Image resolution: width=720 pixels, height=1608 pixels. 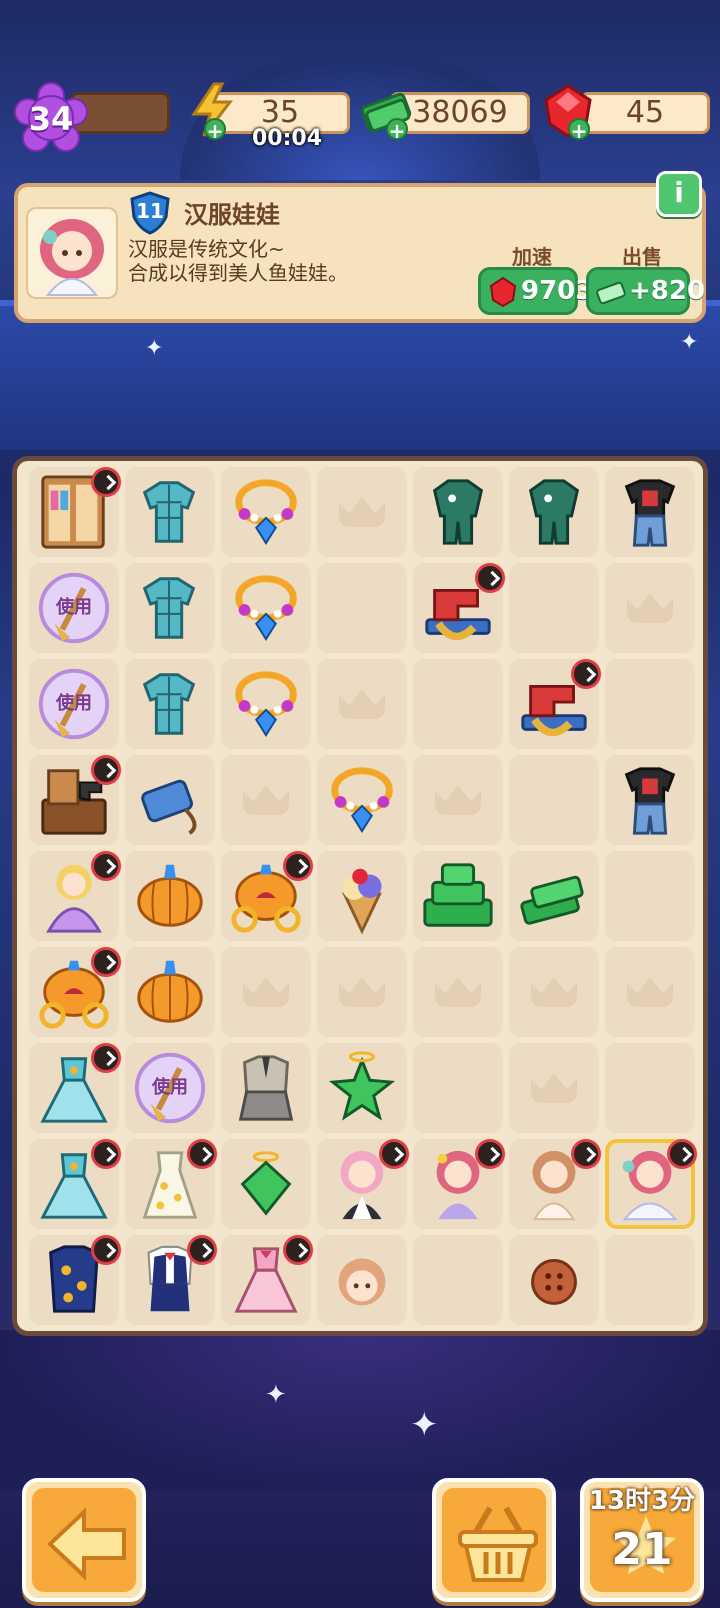 What do you see at coordinates (579, 130) in the screenshot?
I see `add-gems-button: +` at bounding box center [579, 130].